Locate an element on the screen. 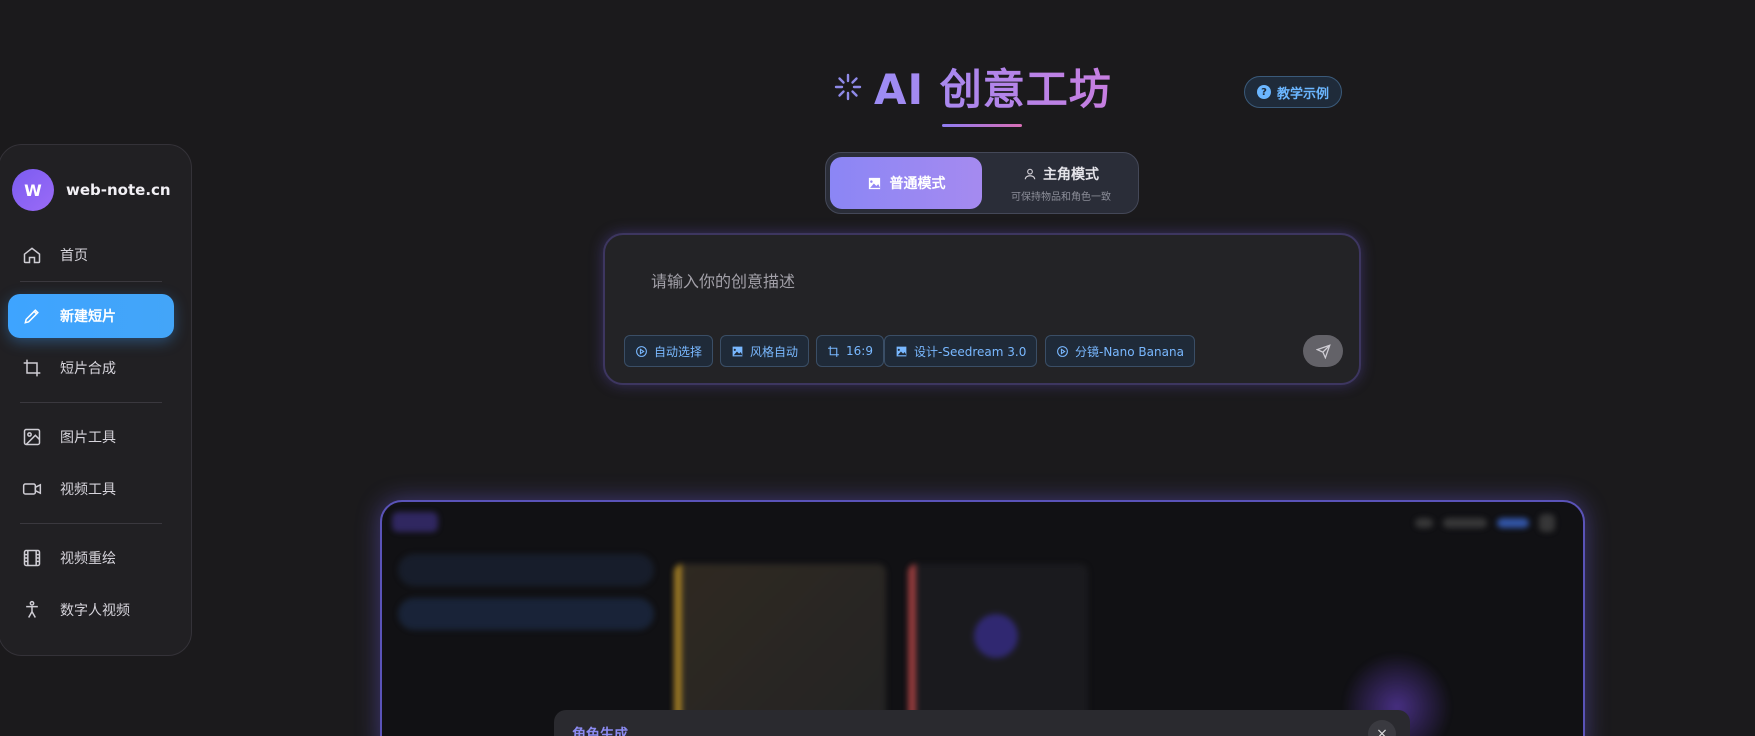 Image resolution: width=1755 pixels, height=736 pixels. sidebar-item-compose: 短片合成 is located at coordinates (91, 368).